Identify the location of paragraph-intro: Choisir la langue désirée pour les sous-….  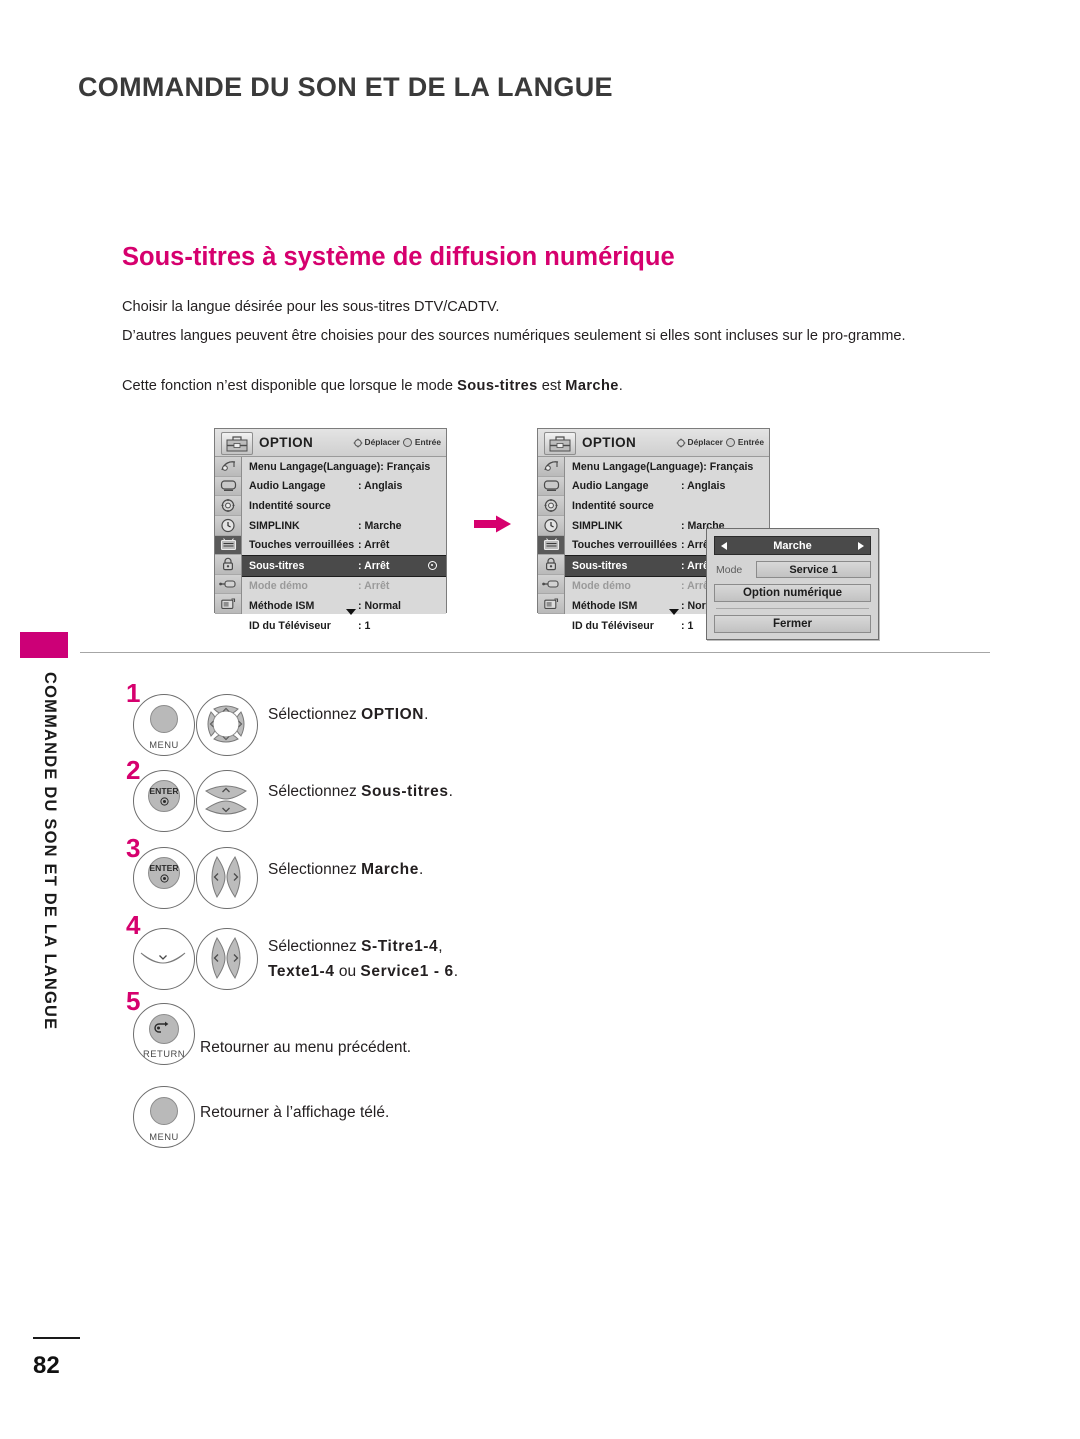
(311, 307).